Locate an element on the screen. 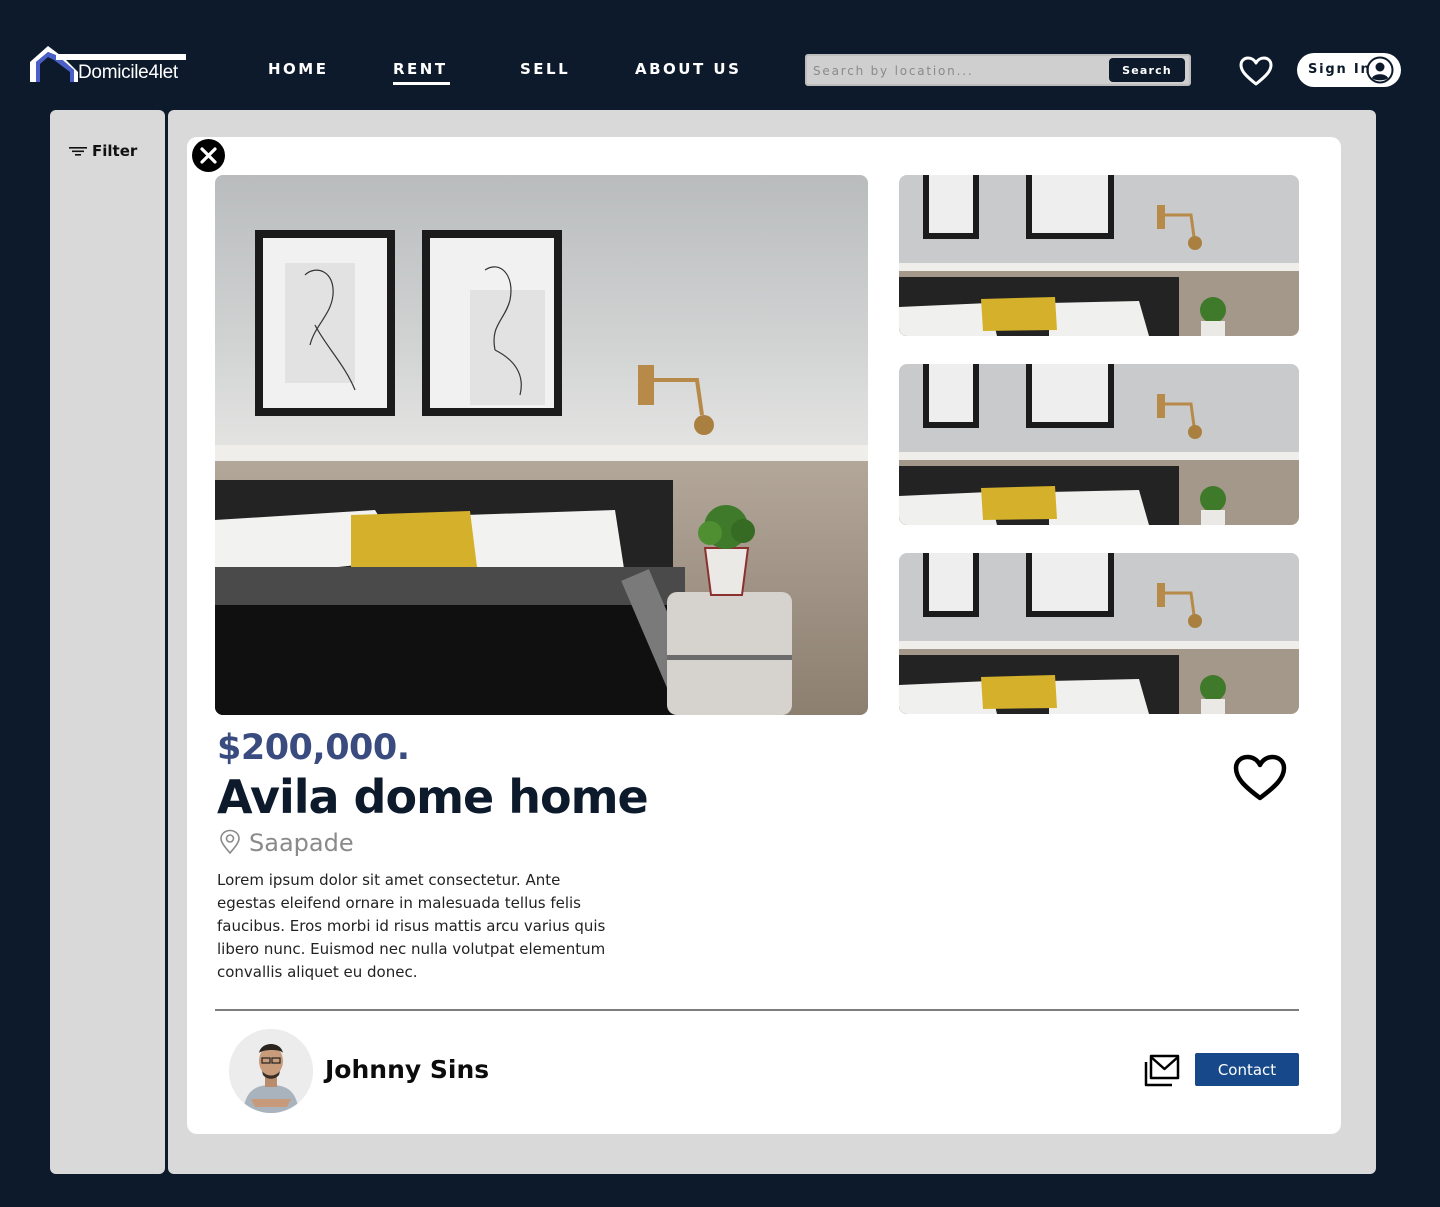  filter-button: Filter is located at coordinates (102, 151).